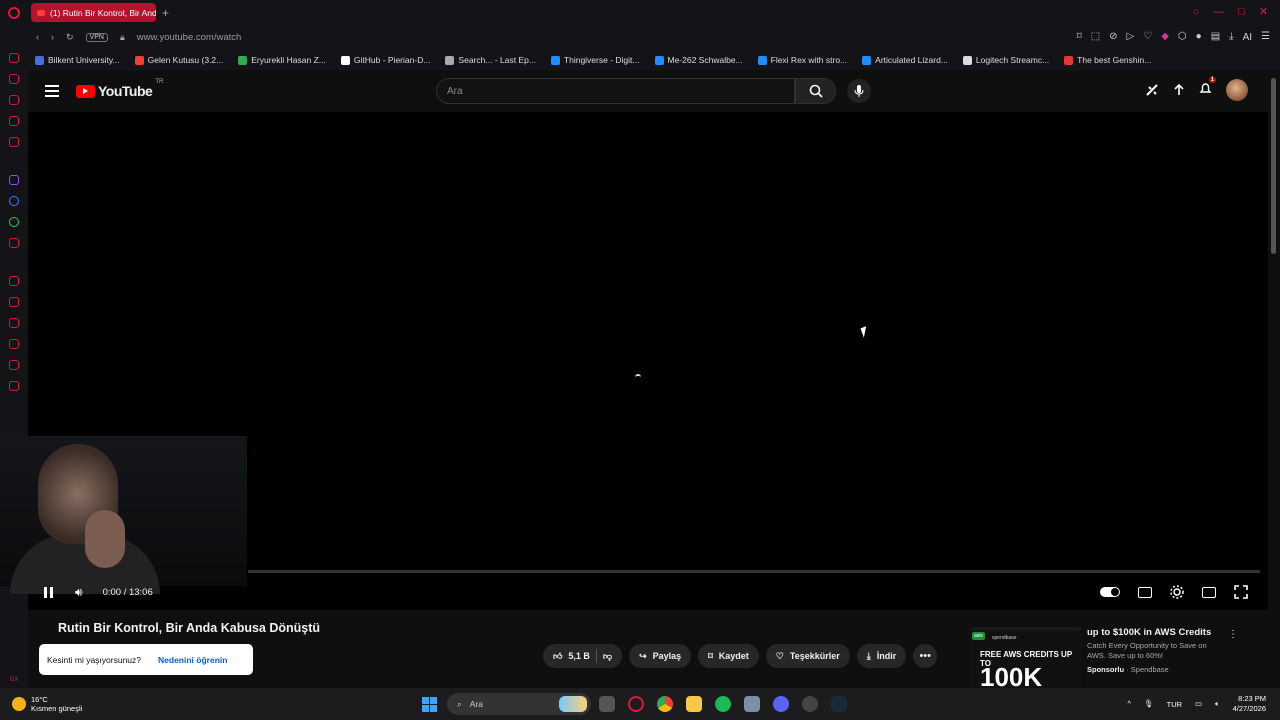 The image size is (1280, 720). I want to click on download-button: ⤓ İndir, so click(881, 656).